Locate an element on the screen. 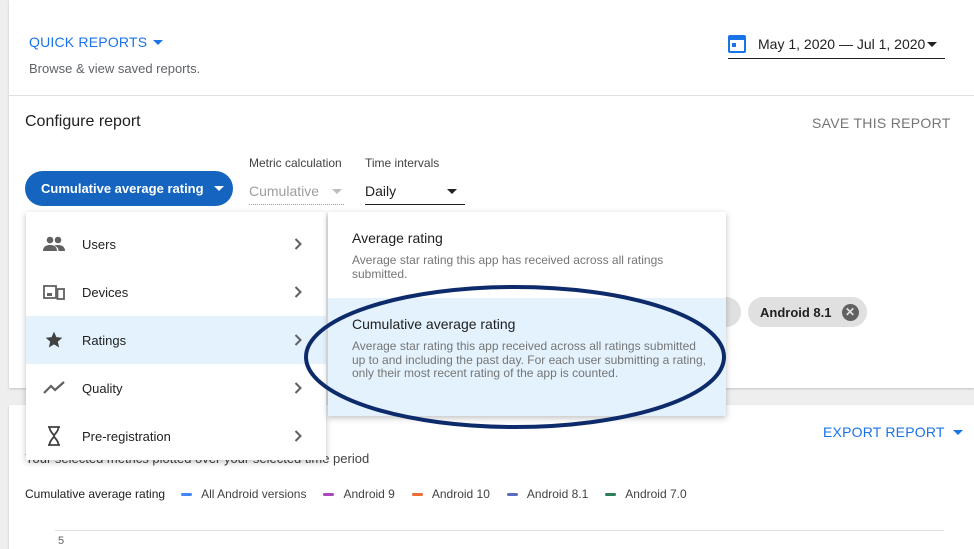  legend-item: Android 9 is located at coordinates (359, 494).